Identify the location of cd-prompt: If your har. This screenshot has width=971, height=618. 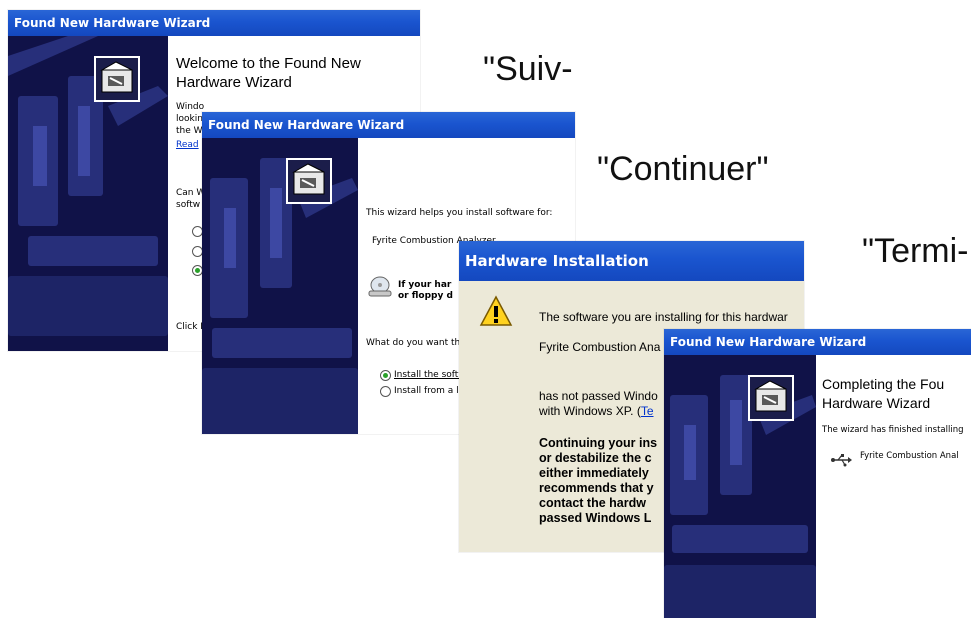
(425, 285).